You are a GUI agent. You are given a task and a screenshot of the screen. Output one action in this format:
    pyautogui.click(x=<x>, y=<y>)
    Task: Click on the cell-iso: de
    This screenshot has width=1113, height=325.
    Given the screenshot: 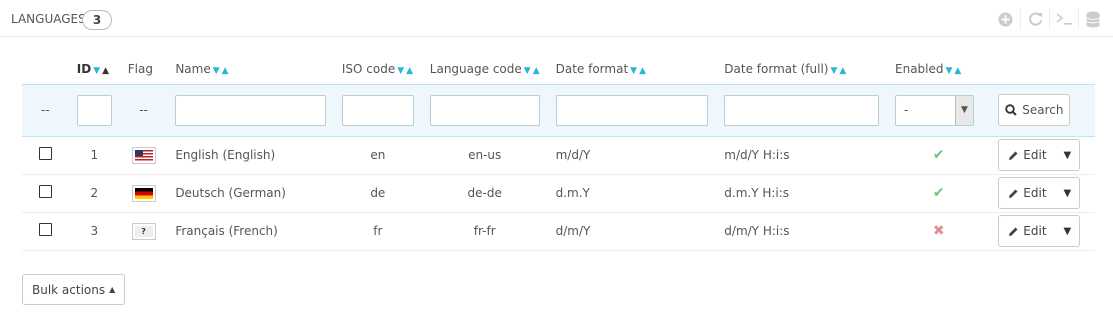 What is the action you would take?
    pyautogui.click(x=377, y=193)
    